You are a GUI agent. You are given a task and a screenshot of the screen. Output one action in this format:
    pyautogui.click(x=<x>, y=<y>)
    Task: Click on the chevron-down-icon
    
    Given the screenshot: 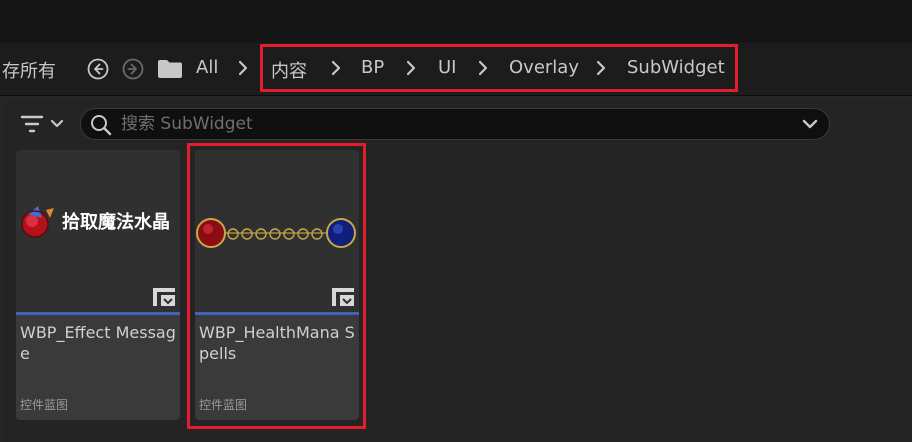 What is the action you would take?
    pyautogui.click(x=810, y=124)
    